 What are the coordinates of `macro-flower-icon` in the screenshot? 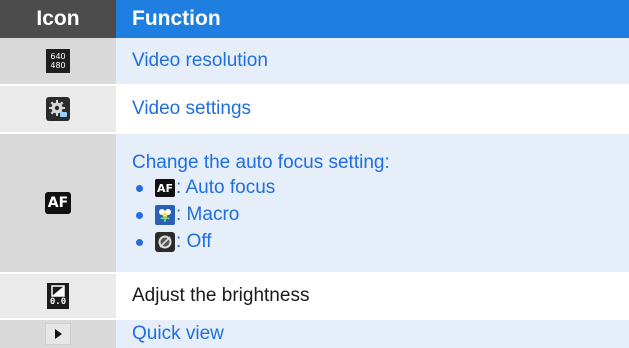 It's located at (165, 215).